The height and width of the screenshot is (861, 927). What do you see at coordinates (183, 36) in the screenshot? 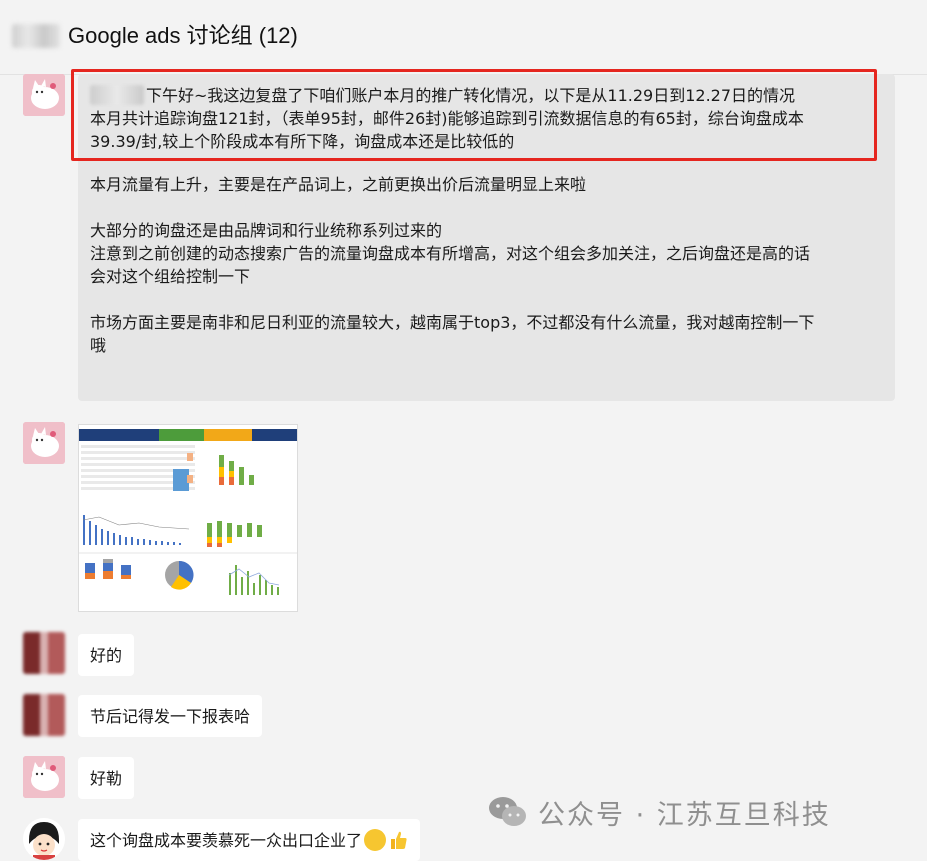
I see `chat-title: Google ads 讨论组 (12)` at bounding box center [183, 36].